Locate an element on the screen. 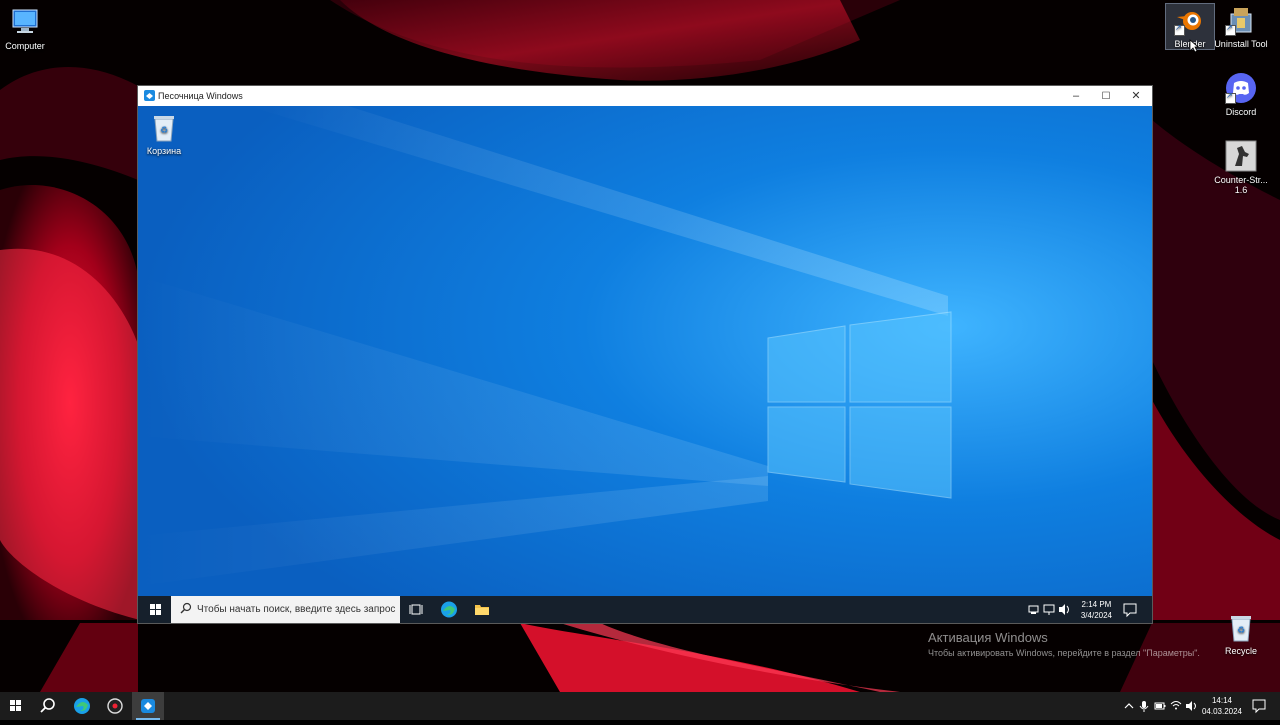  sandbox-icon is located at coordinates (148, 706).